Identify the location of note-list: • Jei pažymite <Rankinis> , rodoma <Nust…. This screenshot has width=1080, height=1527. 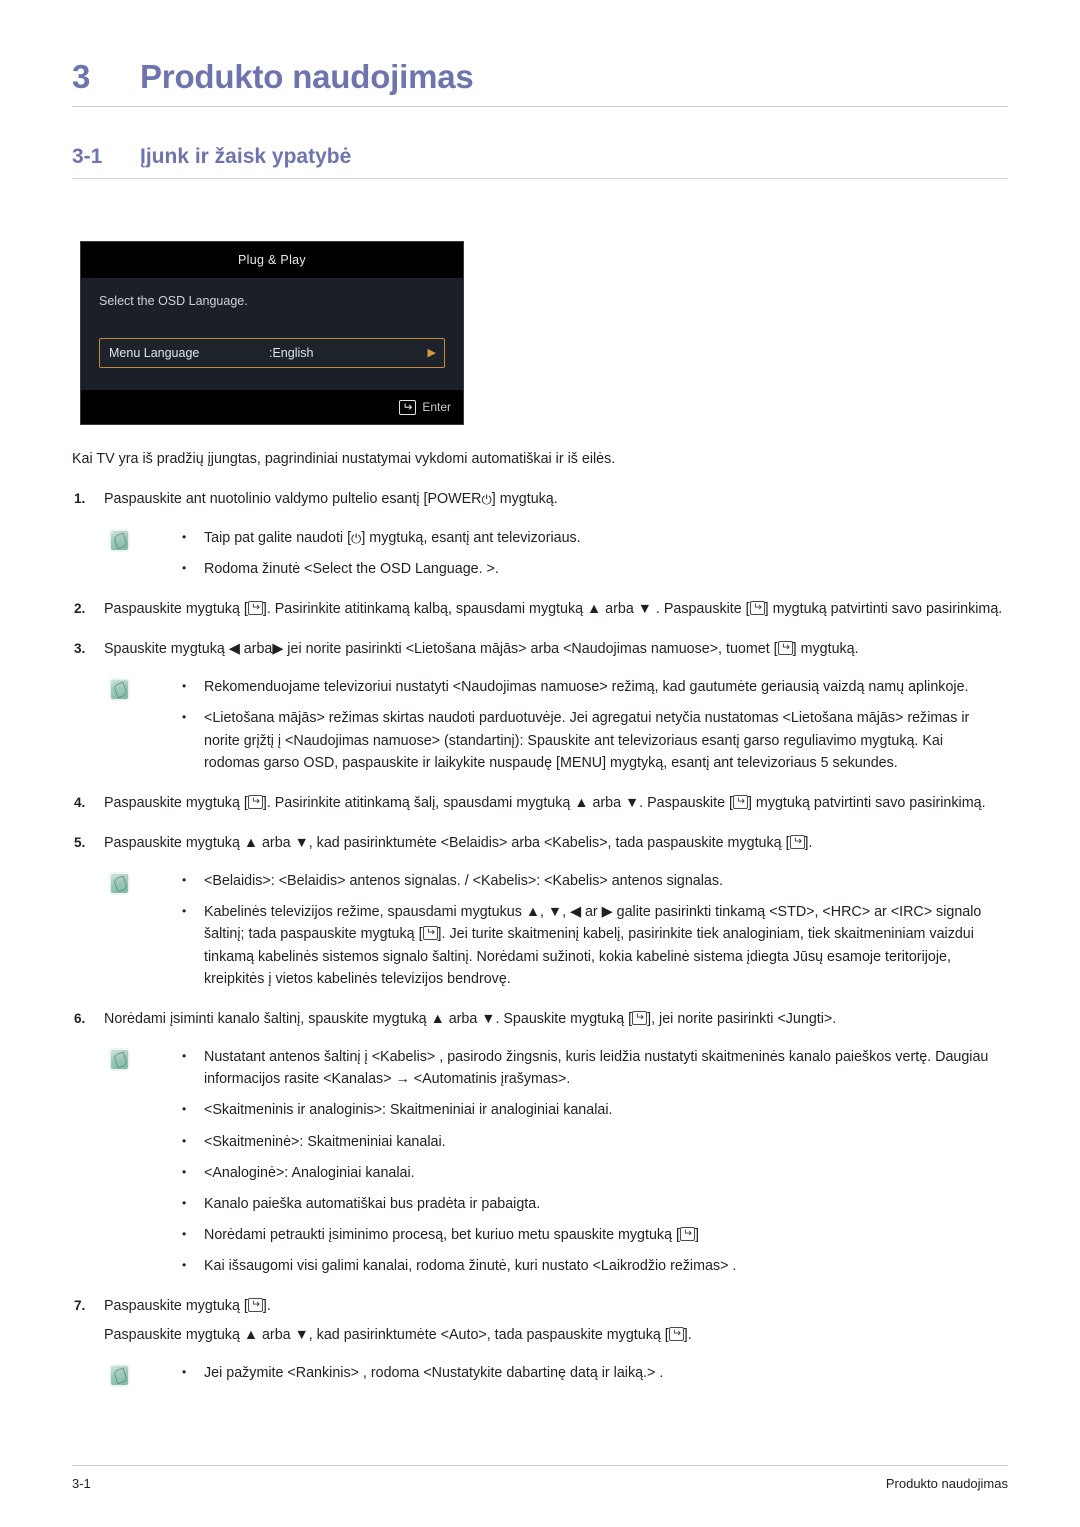
(595, 1373).